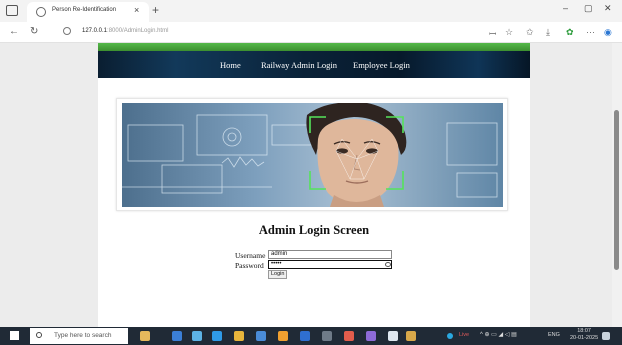 This screenshot has height=345, width=622. Describe the element at coordinates (283, 336) in the screenshot. I see `chrome-icon` at that location.